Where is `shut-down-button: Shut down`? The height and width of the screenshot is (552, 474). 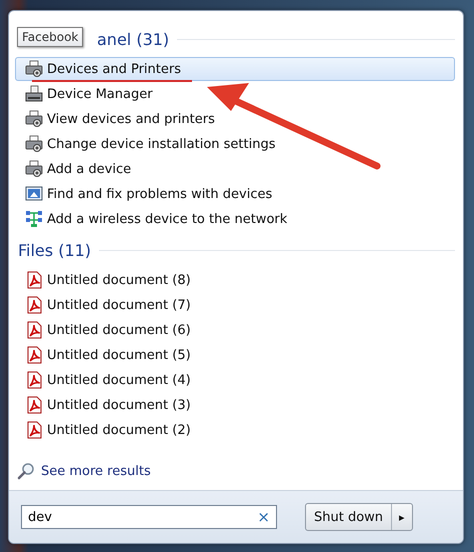 shut-down-button: Shut down is located at coordinates (349, 517).